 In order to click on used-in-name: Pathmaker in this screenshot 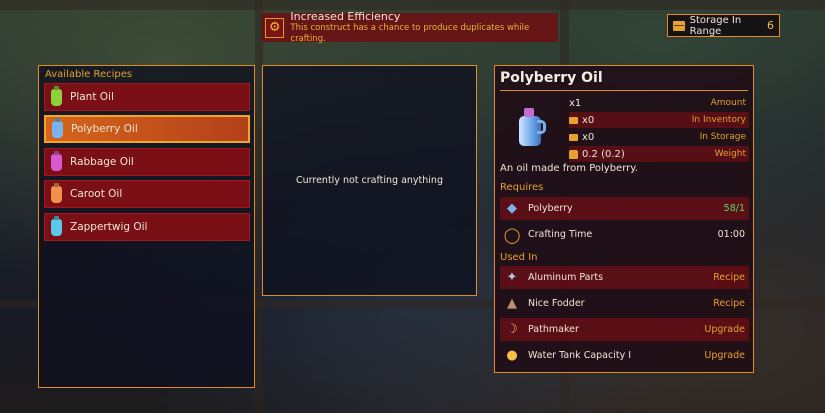, I will do `click(553, 329)`.